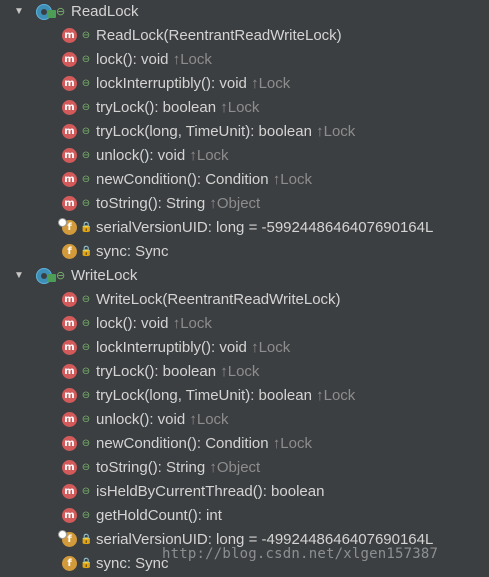  What do you see at coordinates (244, 36) in the screenshot?
I see `tree-item-method: m ⊖ ReadLock(ReentrantReadWriteLock)` at bounding box center [244, 36].